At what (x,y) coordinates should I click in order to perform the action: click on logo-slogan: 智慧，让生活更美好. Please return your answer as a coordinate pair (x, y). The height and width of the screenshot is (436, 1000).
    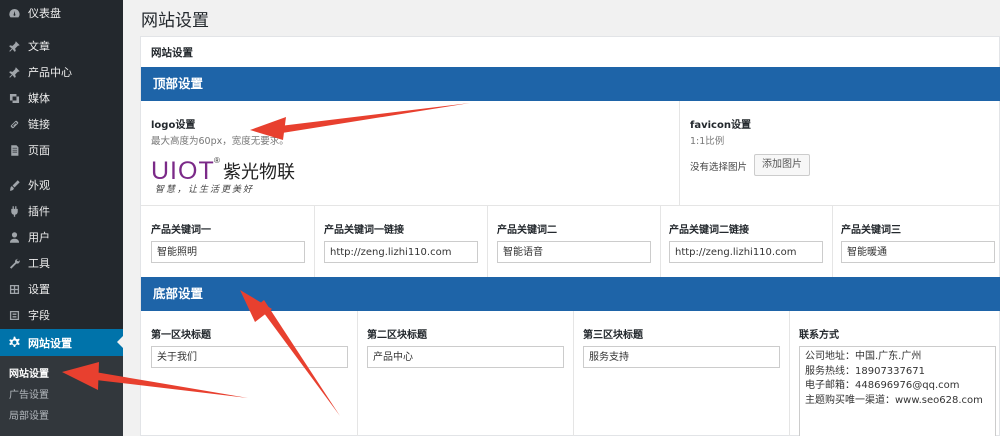
    Looking at the image, I should click on (204, 189).